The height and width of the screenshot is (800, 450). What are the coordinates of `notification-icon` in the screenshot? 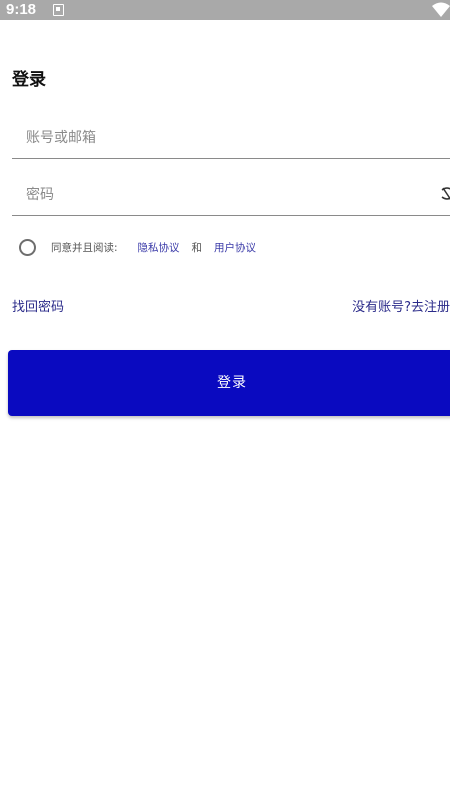 It's located at (58, 10).